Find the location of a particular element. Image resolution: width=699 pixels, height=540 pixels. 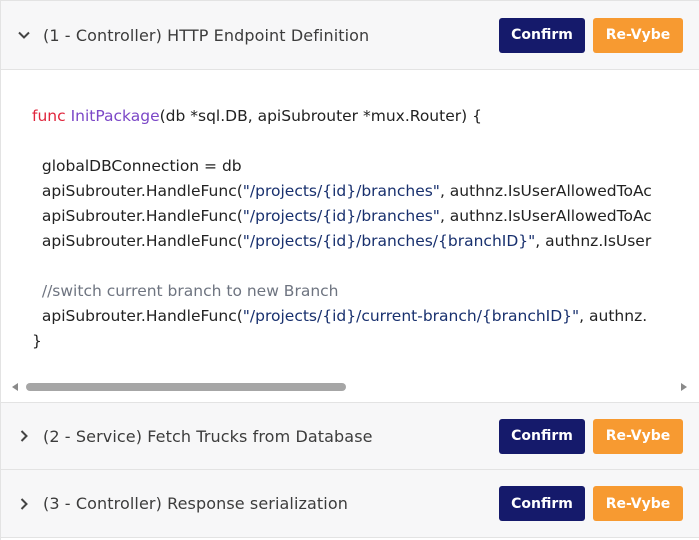

code-line-5-args: , authnz.IsUserAllowedToAc is located at coordinates (545, 216).